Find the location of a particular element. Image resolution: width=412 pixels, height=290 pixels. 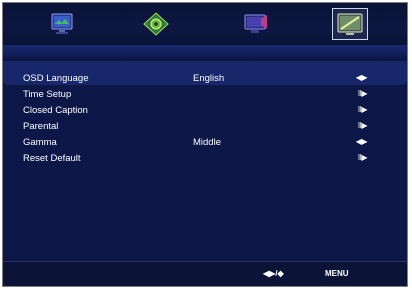

picture-icon is located at coordinates (62, 23).